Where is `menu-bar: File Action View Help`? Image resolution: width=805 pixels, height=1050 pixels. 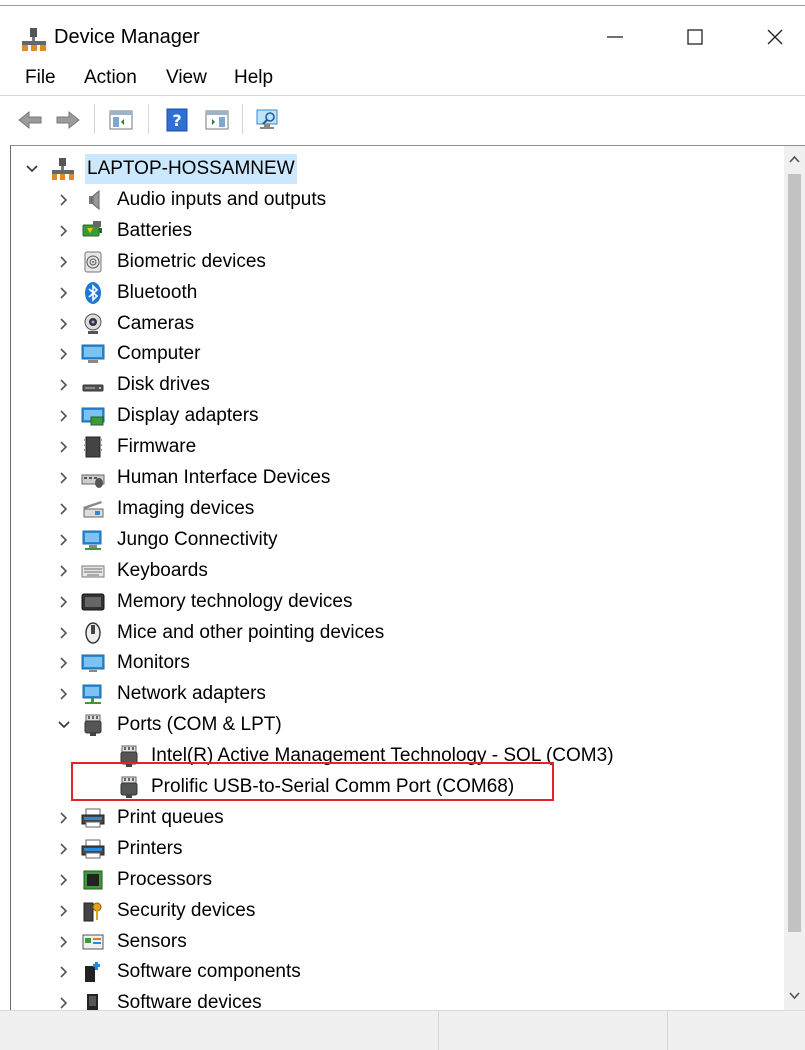 menu-bar: File Action View Help is located at coordinates (402, 76).